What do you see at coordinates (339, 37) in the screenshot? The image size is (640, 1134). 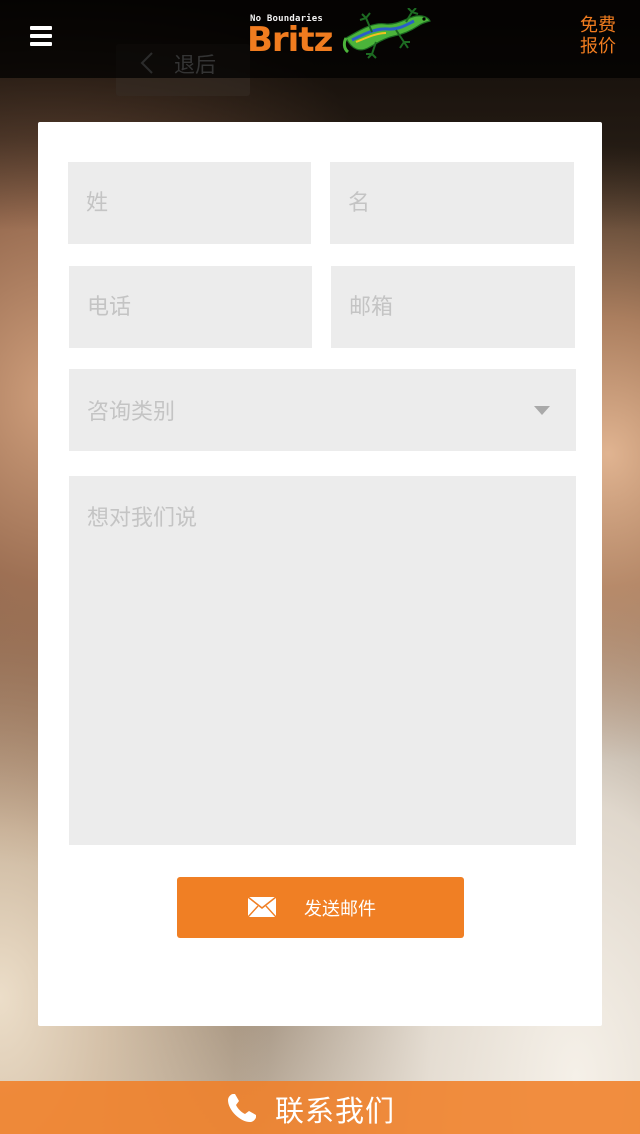 I see `britz-logo: No Boundaries Britz` at bounding box center [339, 37].